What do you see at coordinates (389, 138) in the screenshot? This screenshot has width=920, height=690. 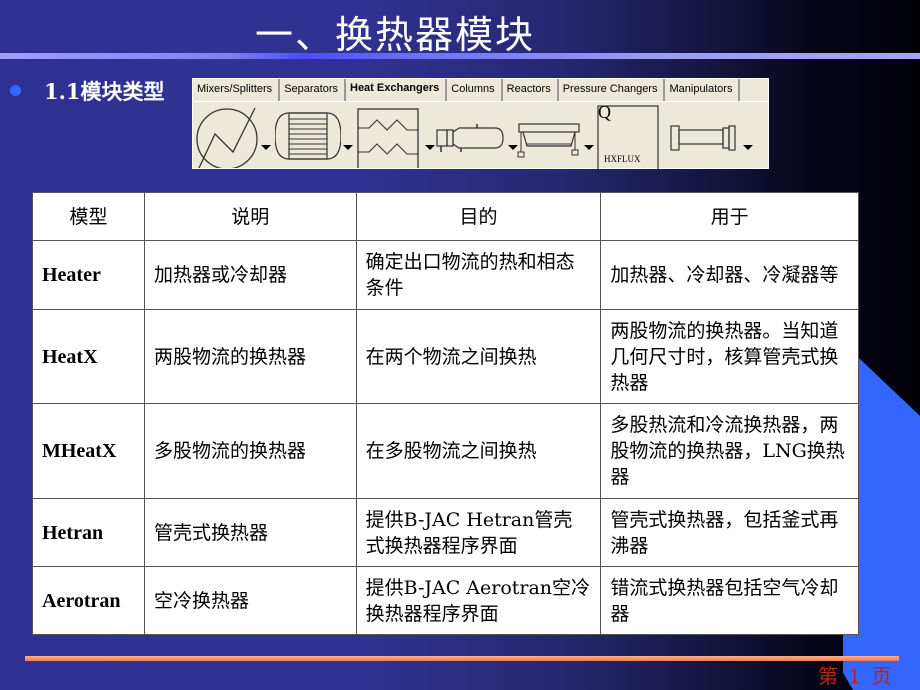 I see `mheatx-icon` at bounding box center [389, 138].